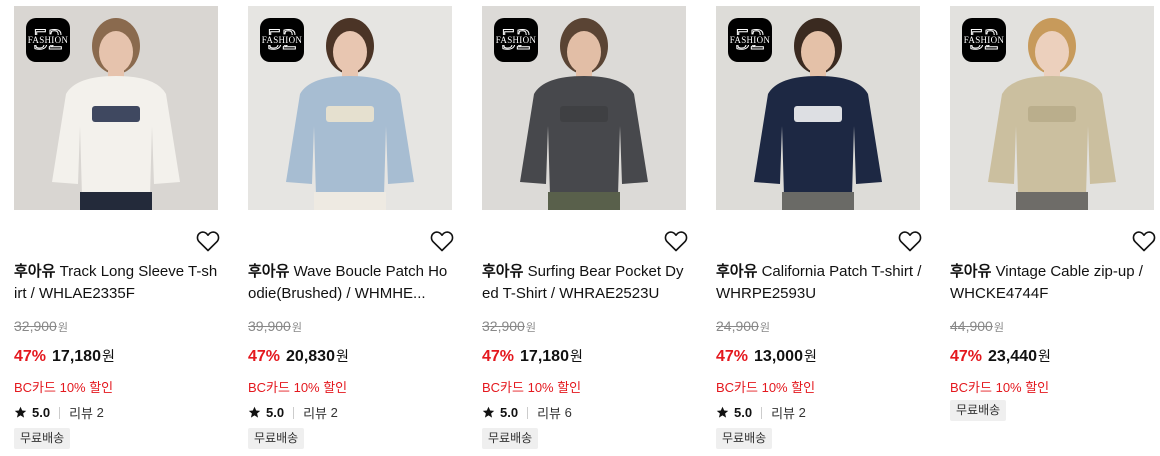 This screenshot has width=1160, height=456. I want to click on original-price: 24,900원, so click(743, 326).